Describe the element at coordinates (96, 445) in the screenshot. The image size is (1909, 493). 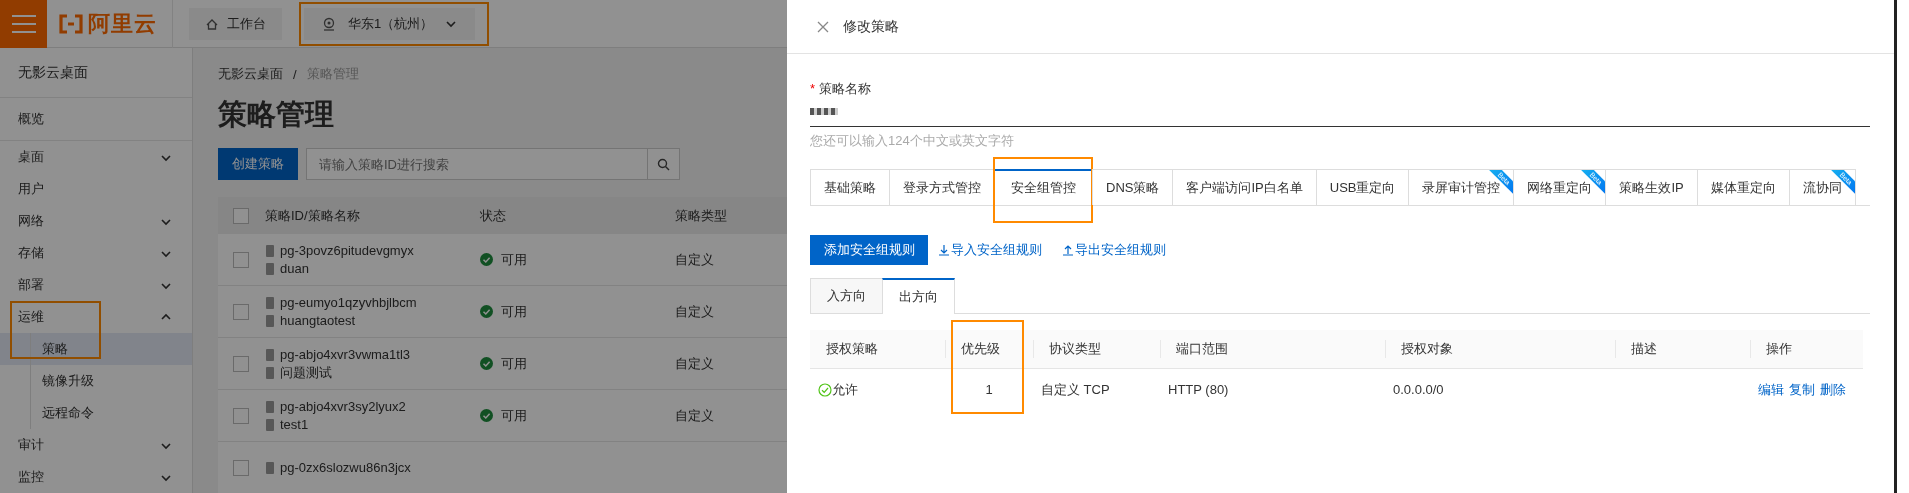
I see `sidebar-item: 审计` at that location.